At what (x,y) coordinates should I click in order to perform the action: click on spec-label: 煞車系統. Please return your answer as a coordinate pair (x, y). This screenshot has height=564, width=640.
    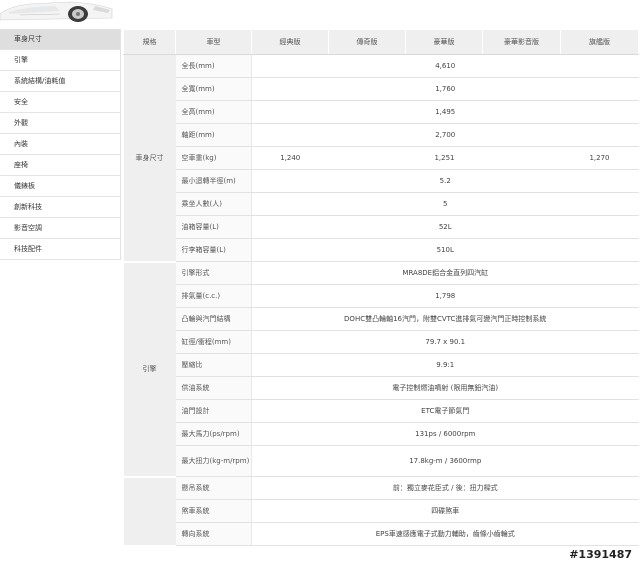
    Looking at the image, I should click on (213, 511).